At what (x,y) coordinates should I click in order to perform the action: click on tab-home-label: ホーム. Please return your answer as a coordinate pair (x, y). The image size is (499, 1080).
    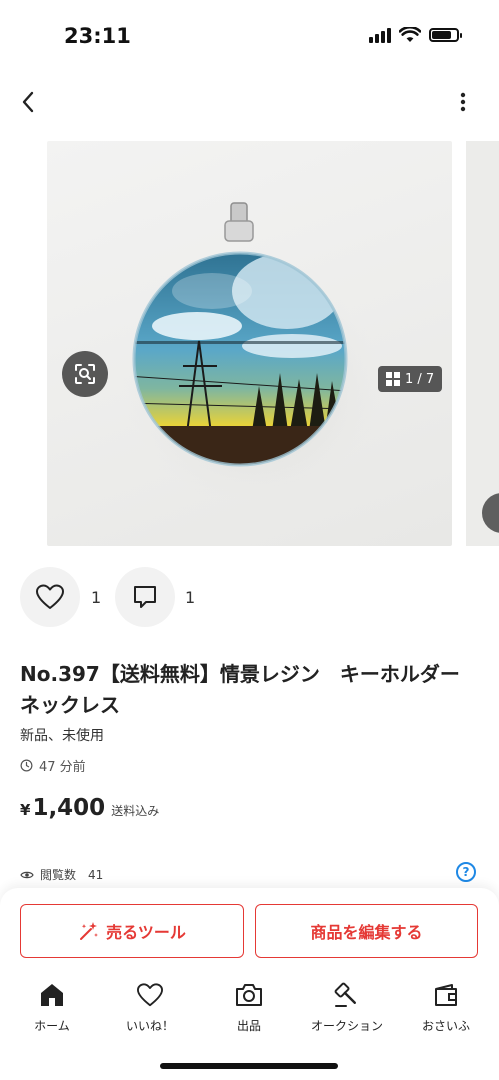
    Looking at the image, I should click on (52, 1026).